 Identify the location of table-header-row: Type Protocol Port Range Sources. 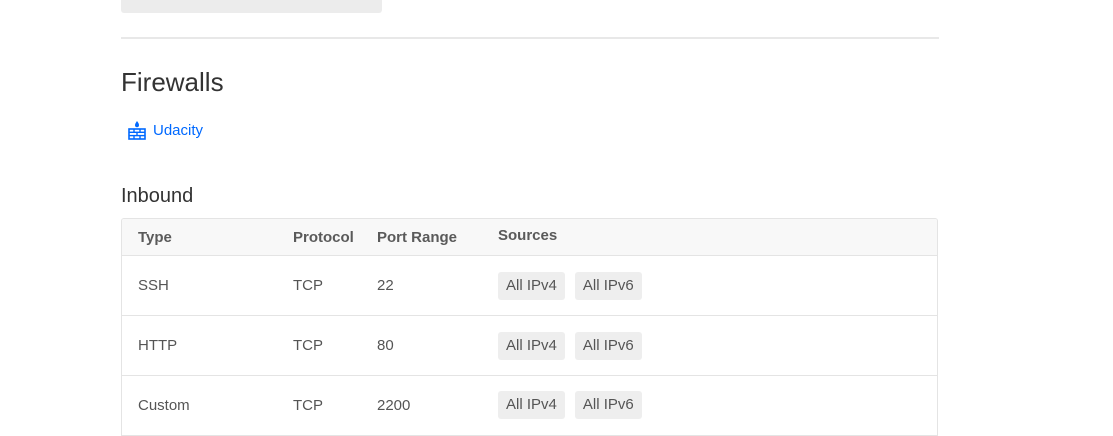
(529, 237).